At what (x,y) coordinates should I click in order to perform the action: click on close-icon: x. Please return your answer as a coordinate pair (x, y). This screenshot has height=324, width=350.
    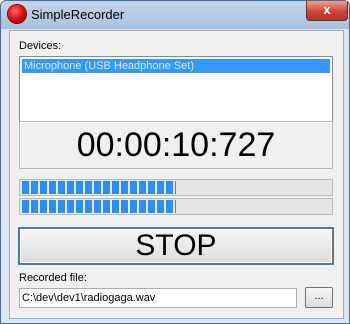
    Looking at the image, I should click on (327, 9).